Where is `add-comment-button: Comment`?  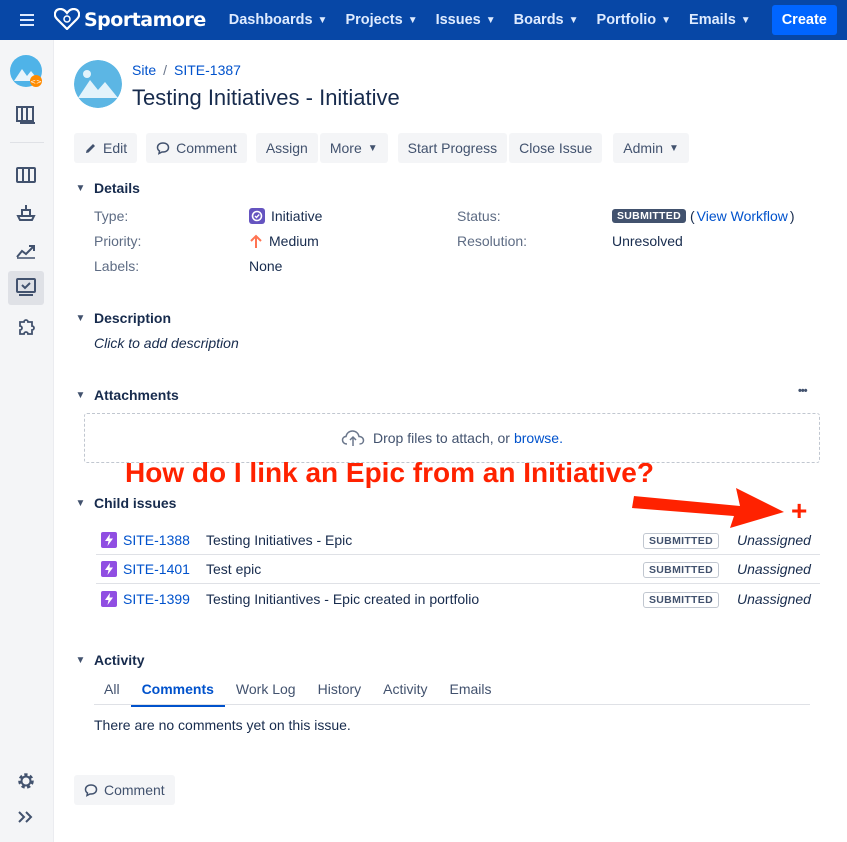
add-comment-button: Comment is located at coordinates (124, 790).